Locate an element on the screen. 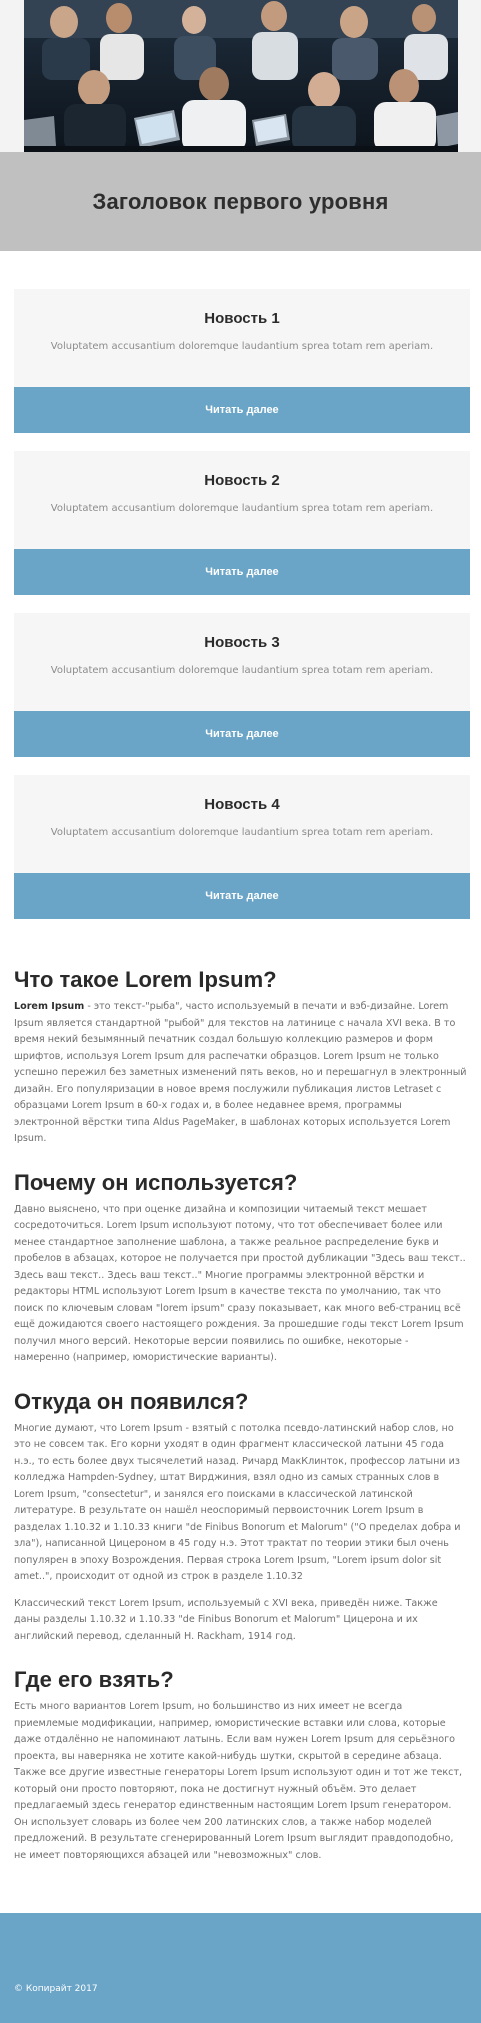  section-heading: Откуда он появился? is located at coordinates (131, 1401).